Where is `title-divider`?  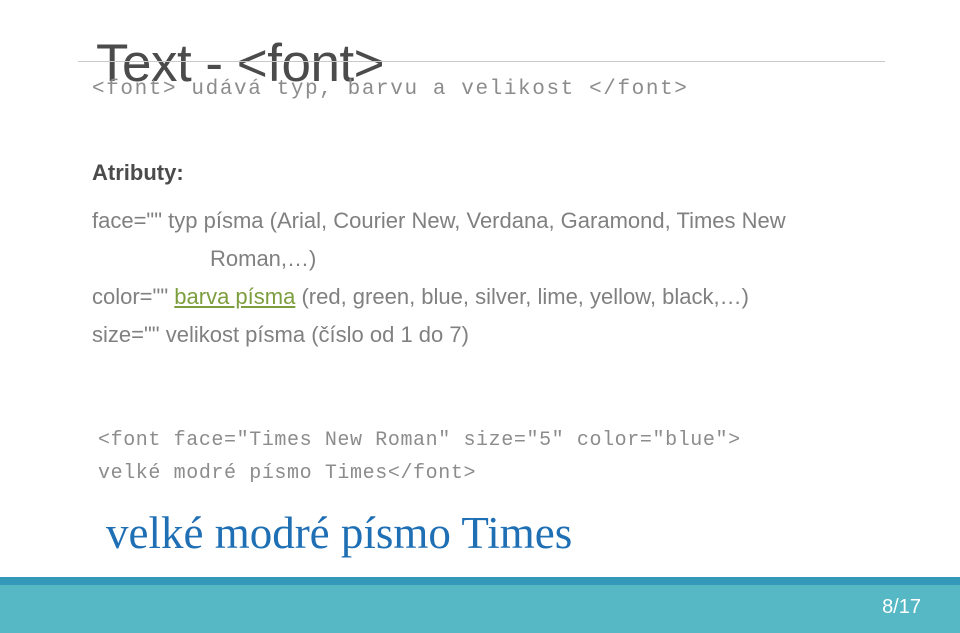
title-divider is located at coordinates (481, 61).